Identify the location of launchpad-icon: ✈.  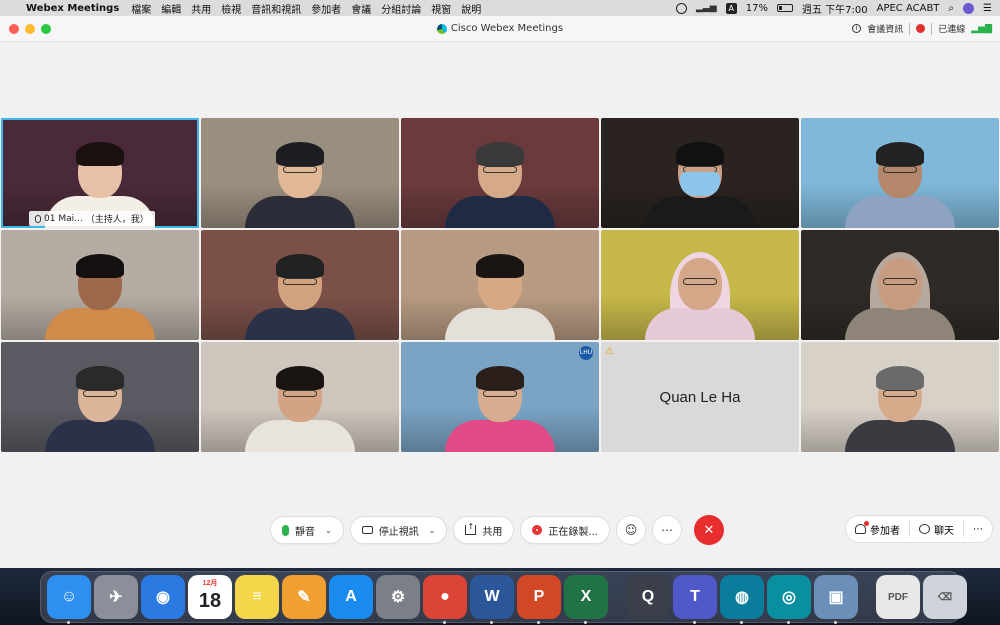
(116, 597).